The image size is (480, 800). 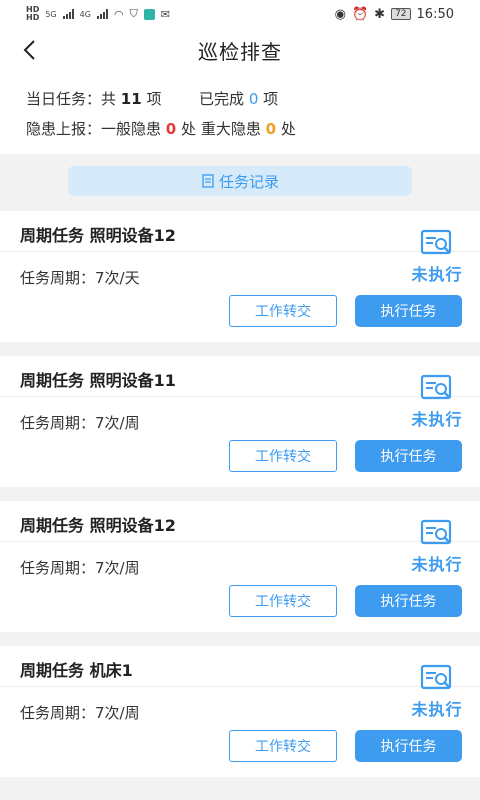 I want to click on net-5g-label: 5G, so click(x=51, y=14).